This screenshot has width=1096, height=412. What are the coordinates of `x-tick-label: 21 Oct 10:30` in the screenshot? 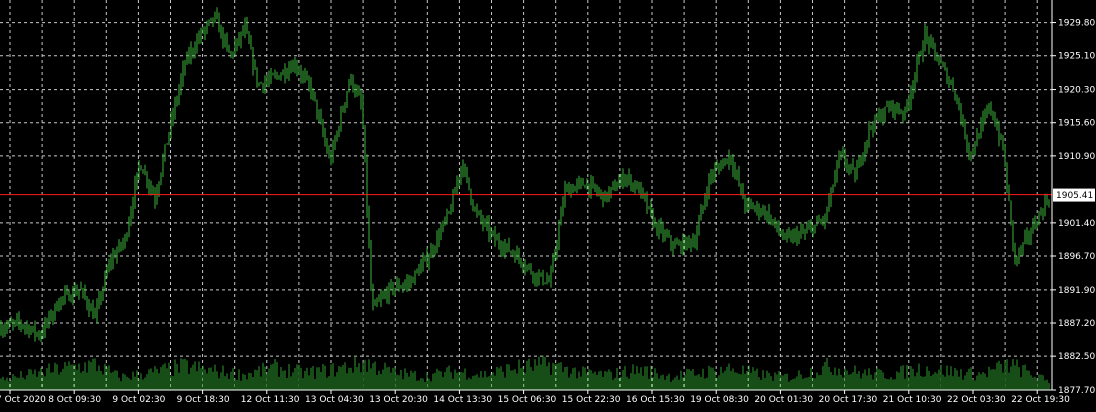 It's located at (912, 400).